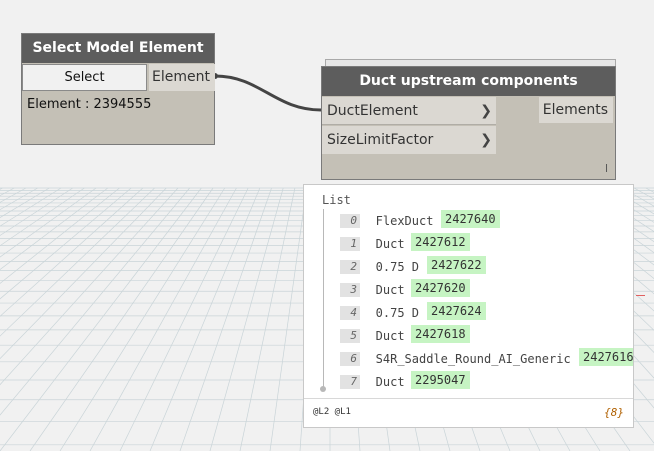  What do you see at coordinates (350, 243) in the screenshot?
I see `item-index: 1` at bounding box center [350, 243].